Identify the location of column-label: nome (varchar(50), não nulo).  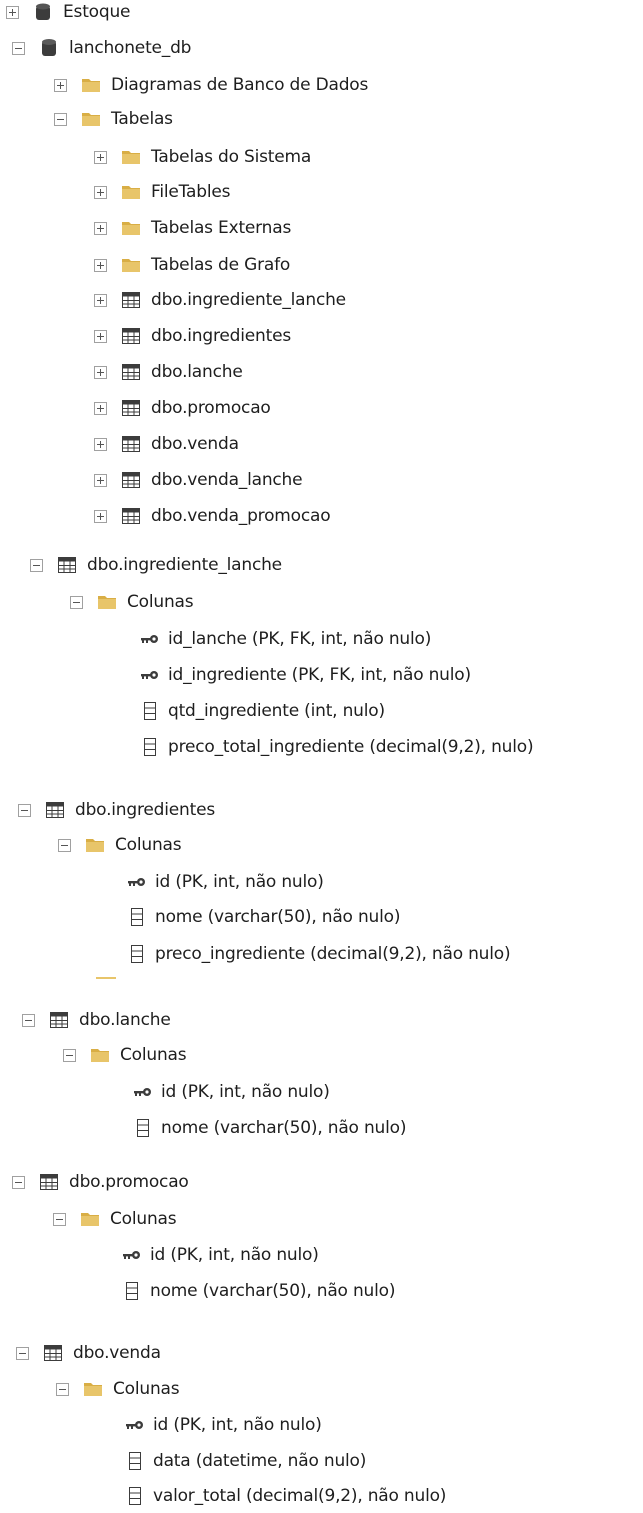
(273, 1291).